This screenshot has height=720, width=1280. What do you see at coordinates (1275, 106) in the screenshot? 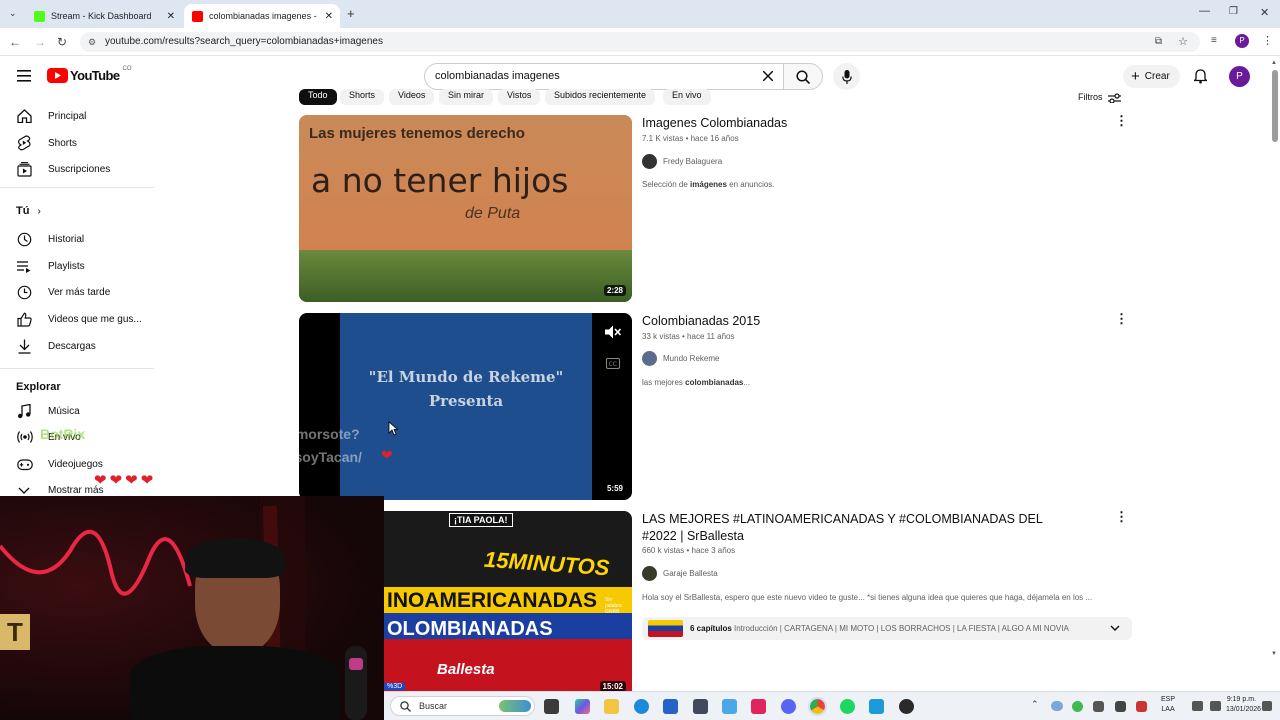
I see `scrollbar-thumb` at bounding box center [1275, 106].